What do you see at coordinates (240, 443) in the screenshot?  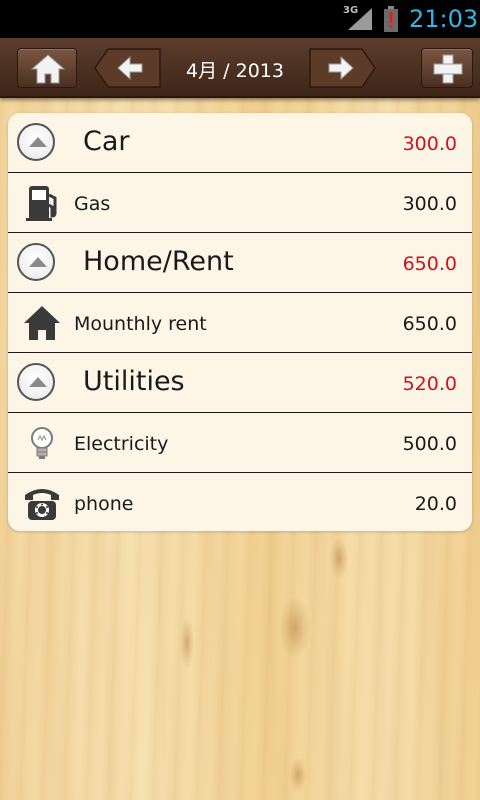 I see `list-item-electricity: Electricity 500.0` at bounding box center [240, 443].